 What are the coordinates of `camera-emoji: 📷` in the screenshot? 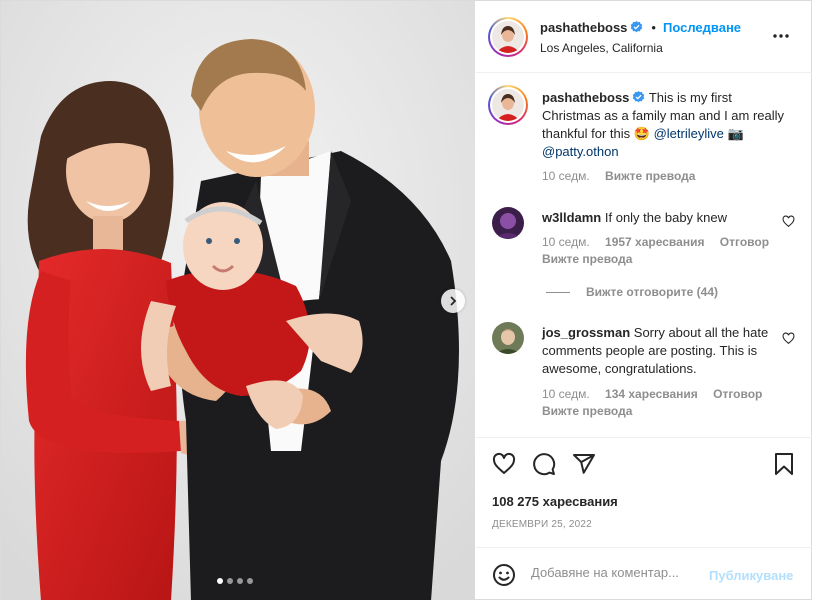 It's located at (735, 133).